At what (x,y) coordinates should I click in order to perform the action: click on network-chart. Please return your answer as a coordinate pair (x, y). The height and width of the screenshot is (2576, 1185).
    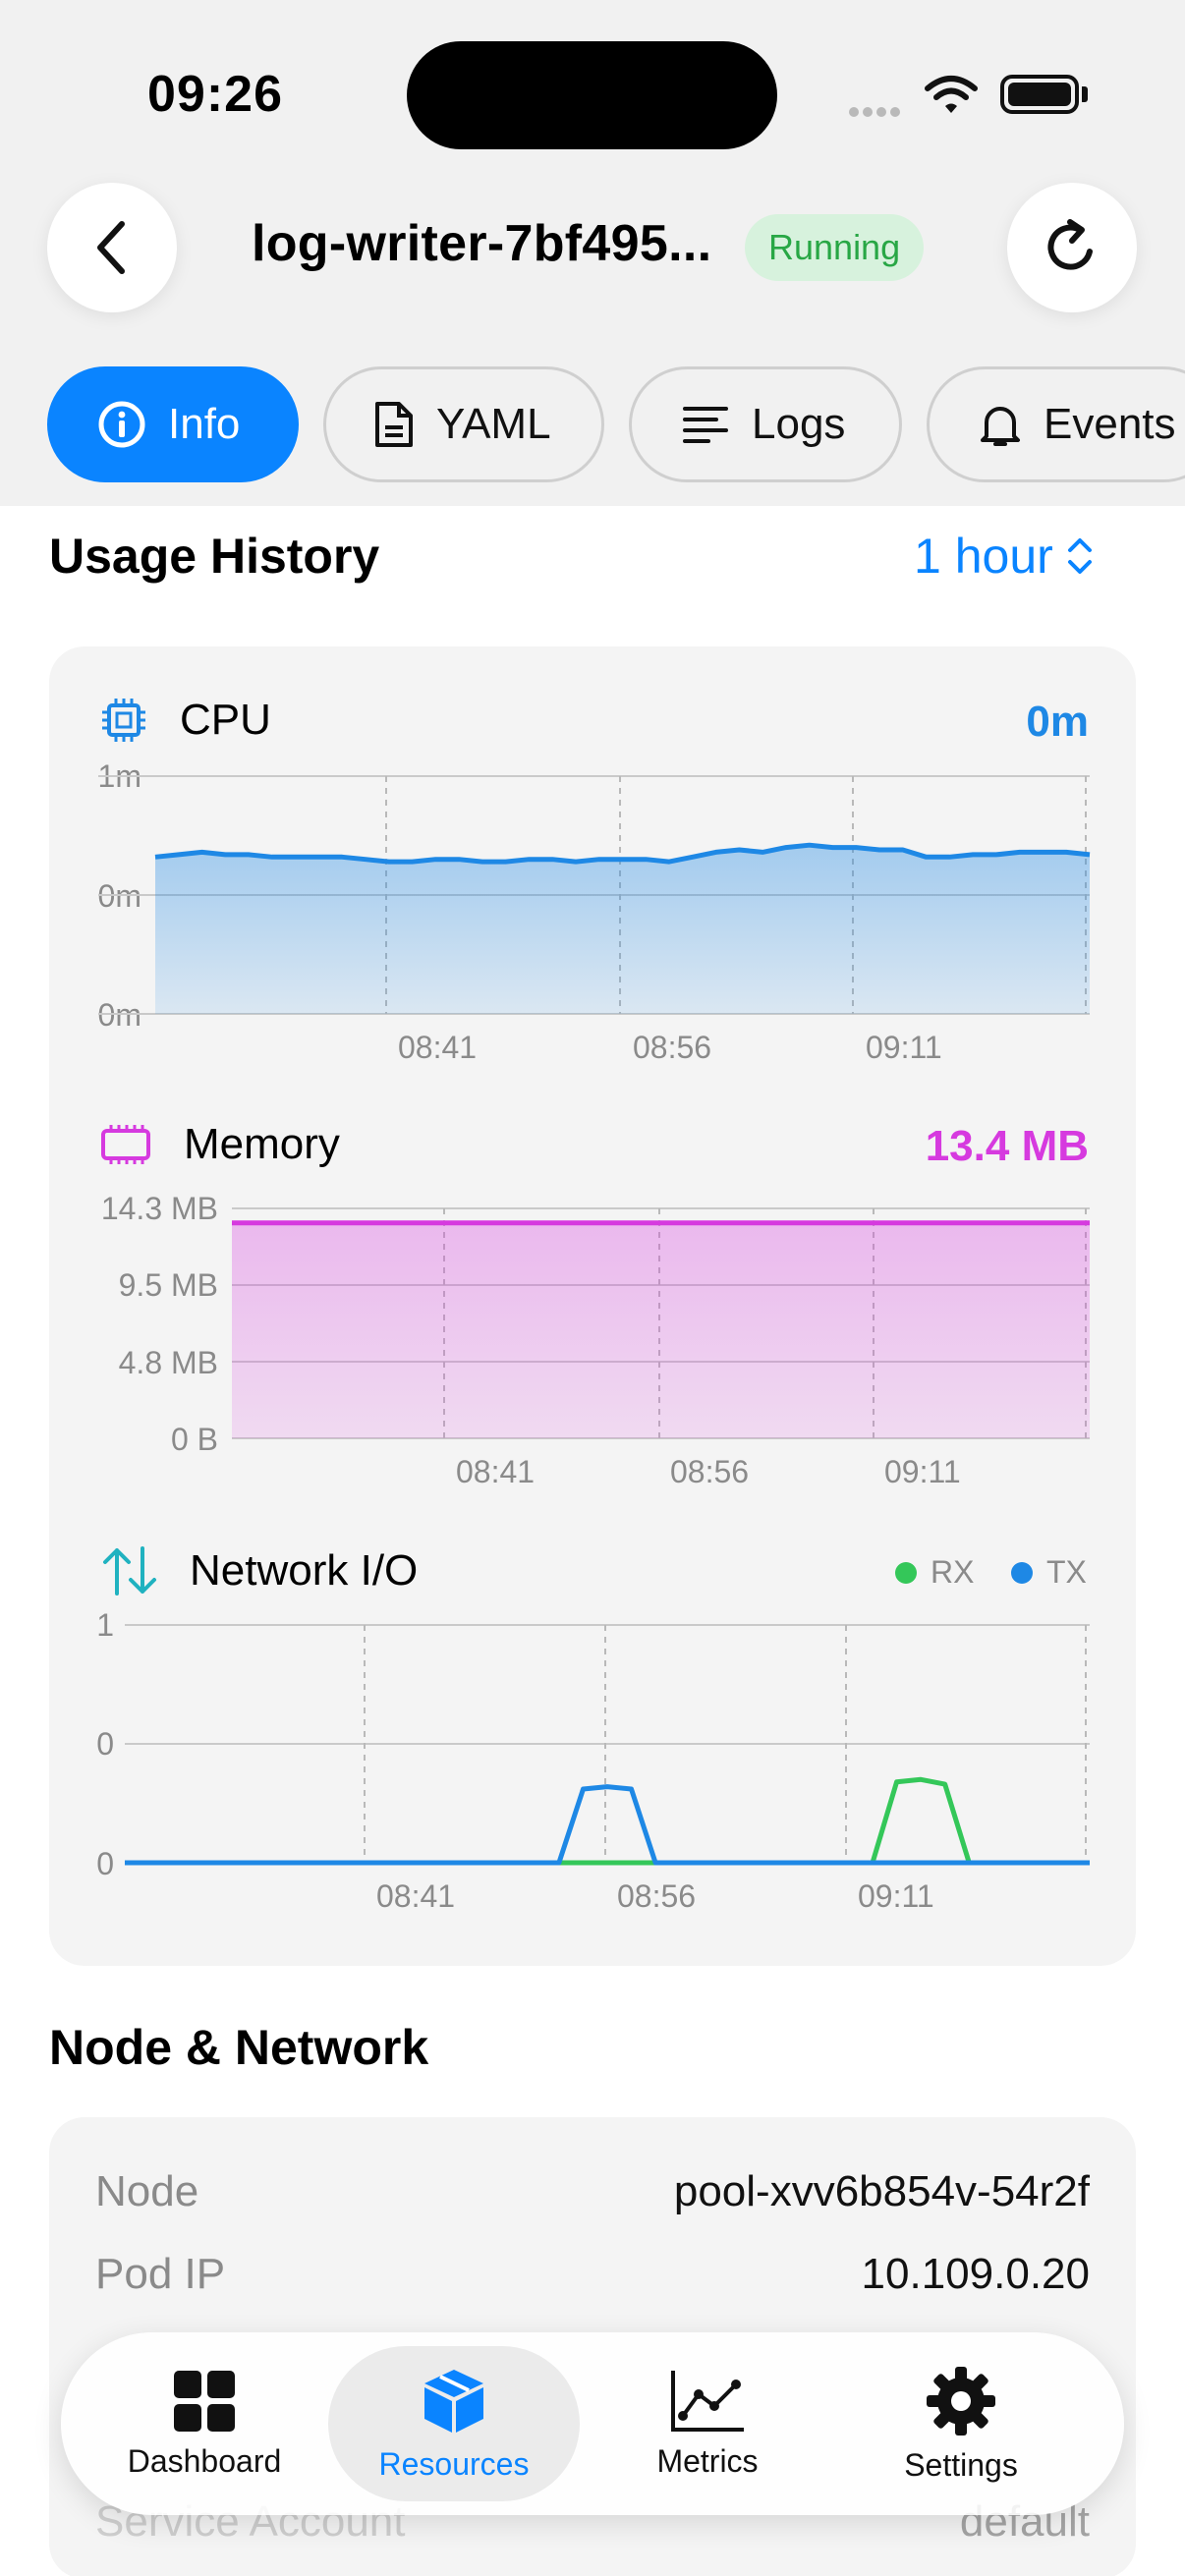
    Looking at the image, I should click on (608, 1745).